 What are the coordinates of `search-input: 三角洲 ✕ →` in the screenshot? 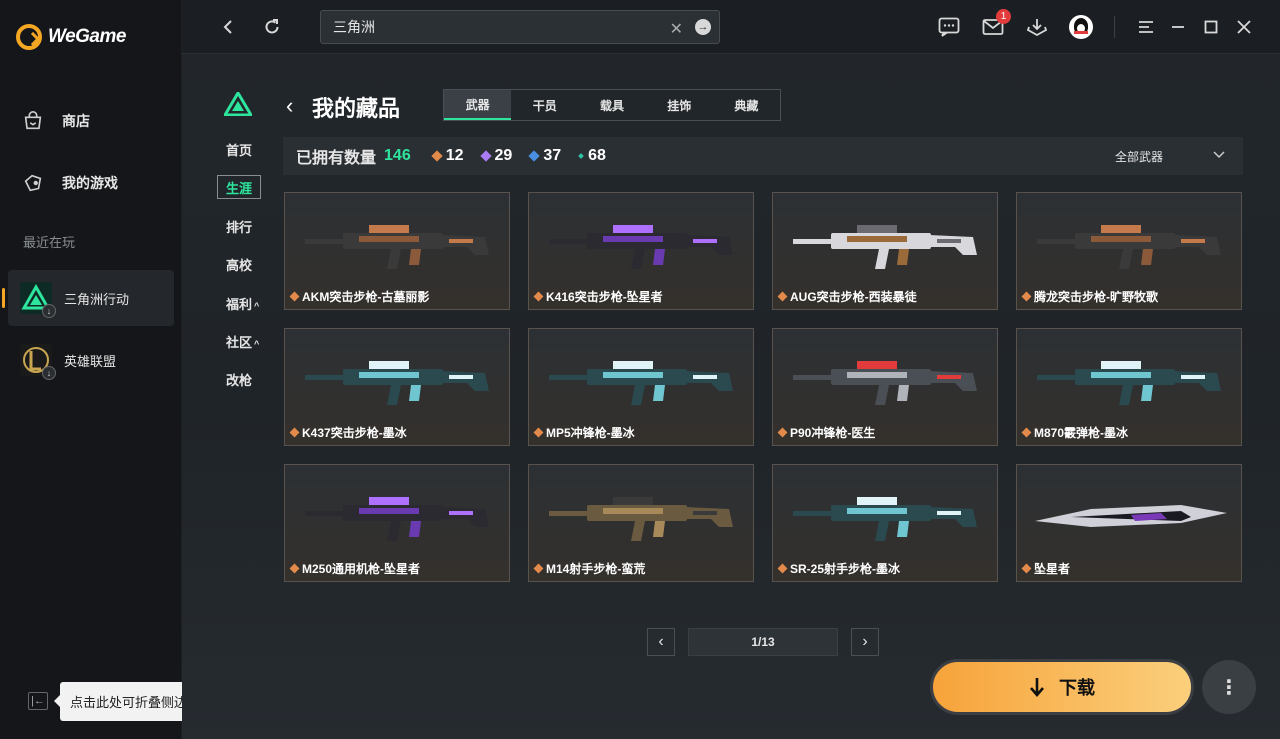 It's located at (520, 27).